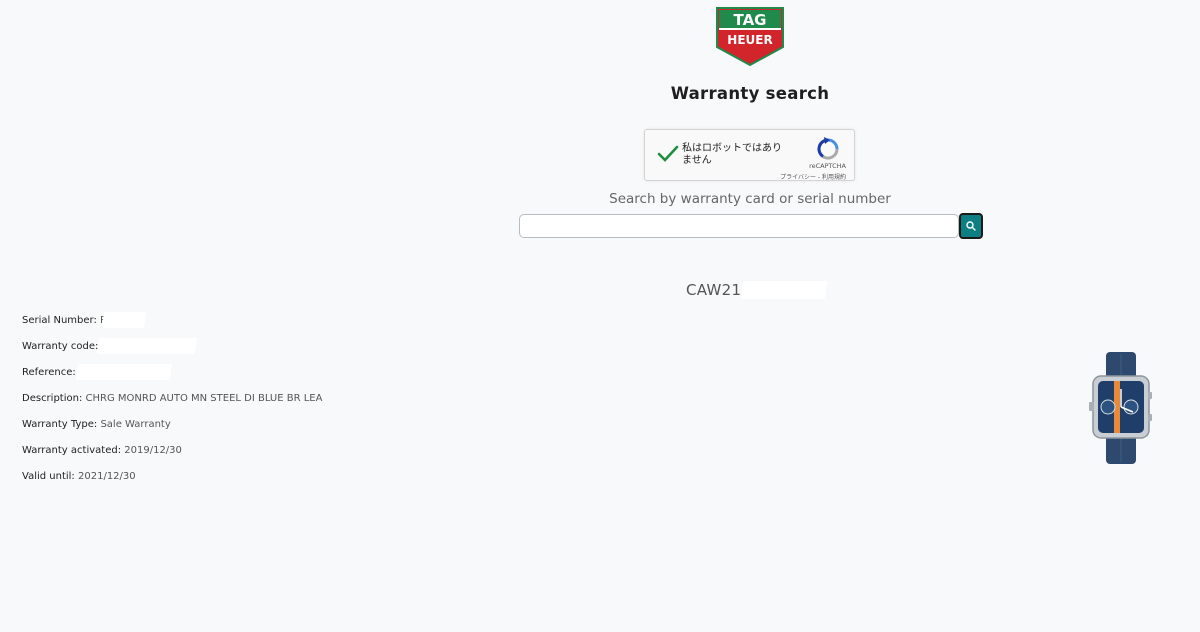 The width and height of the screenshot is (1200, 632). Describe the element at coordinates (172, 458) in the screenshot. I see `detail-row-activated: Warranty activated: 2019/12/30` at that location.